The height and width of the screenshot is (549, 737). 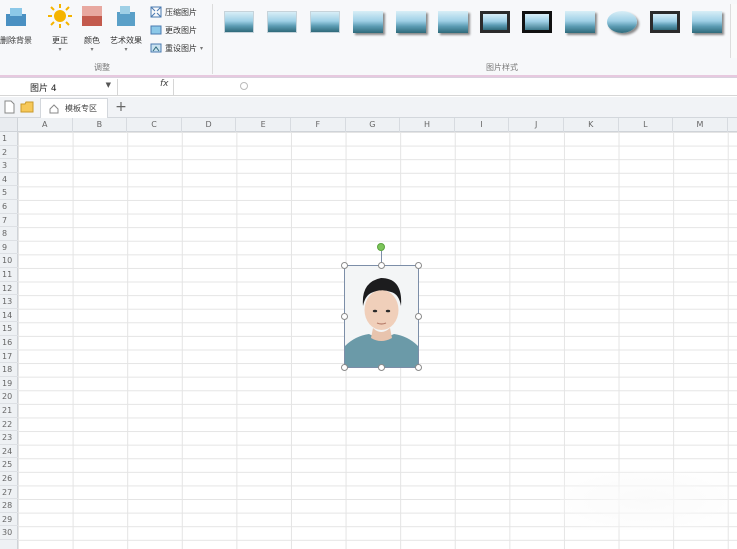 What do you see at coordinates (17, 30) in the screenshot?
I see `remove-background-button: 删除背景` at bounding box center [17, 30].